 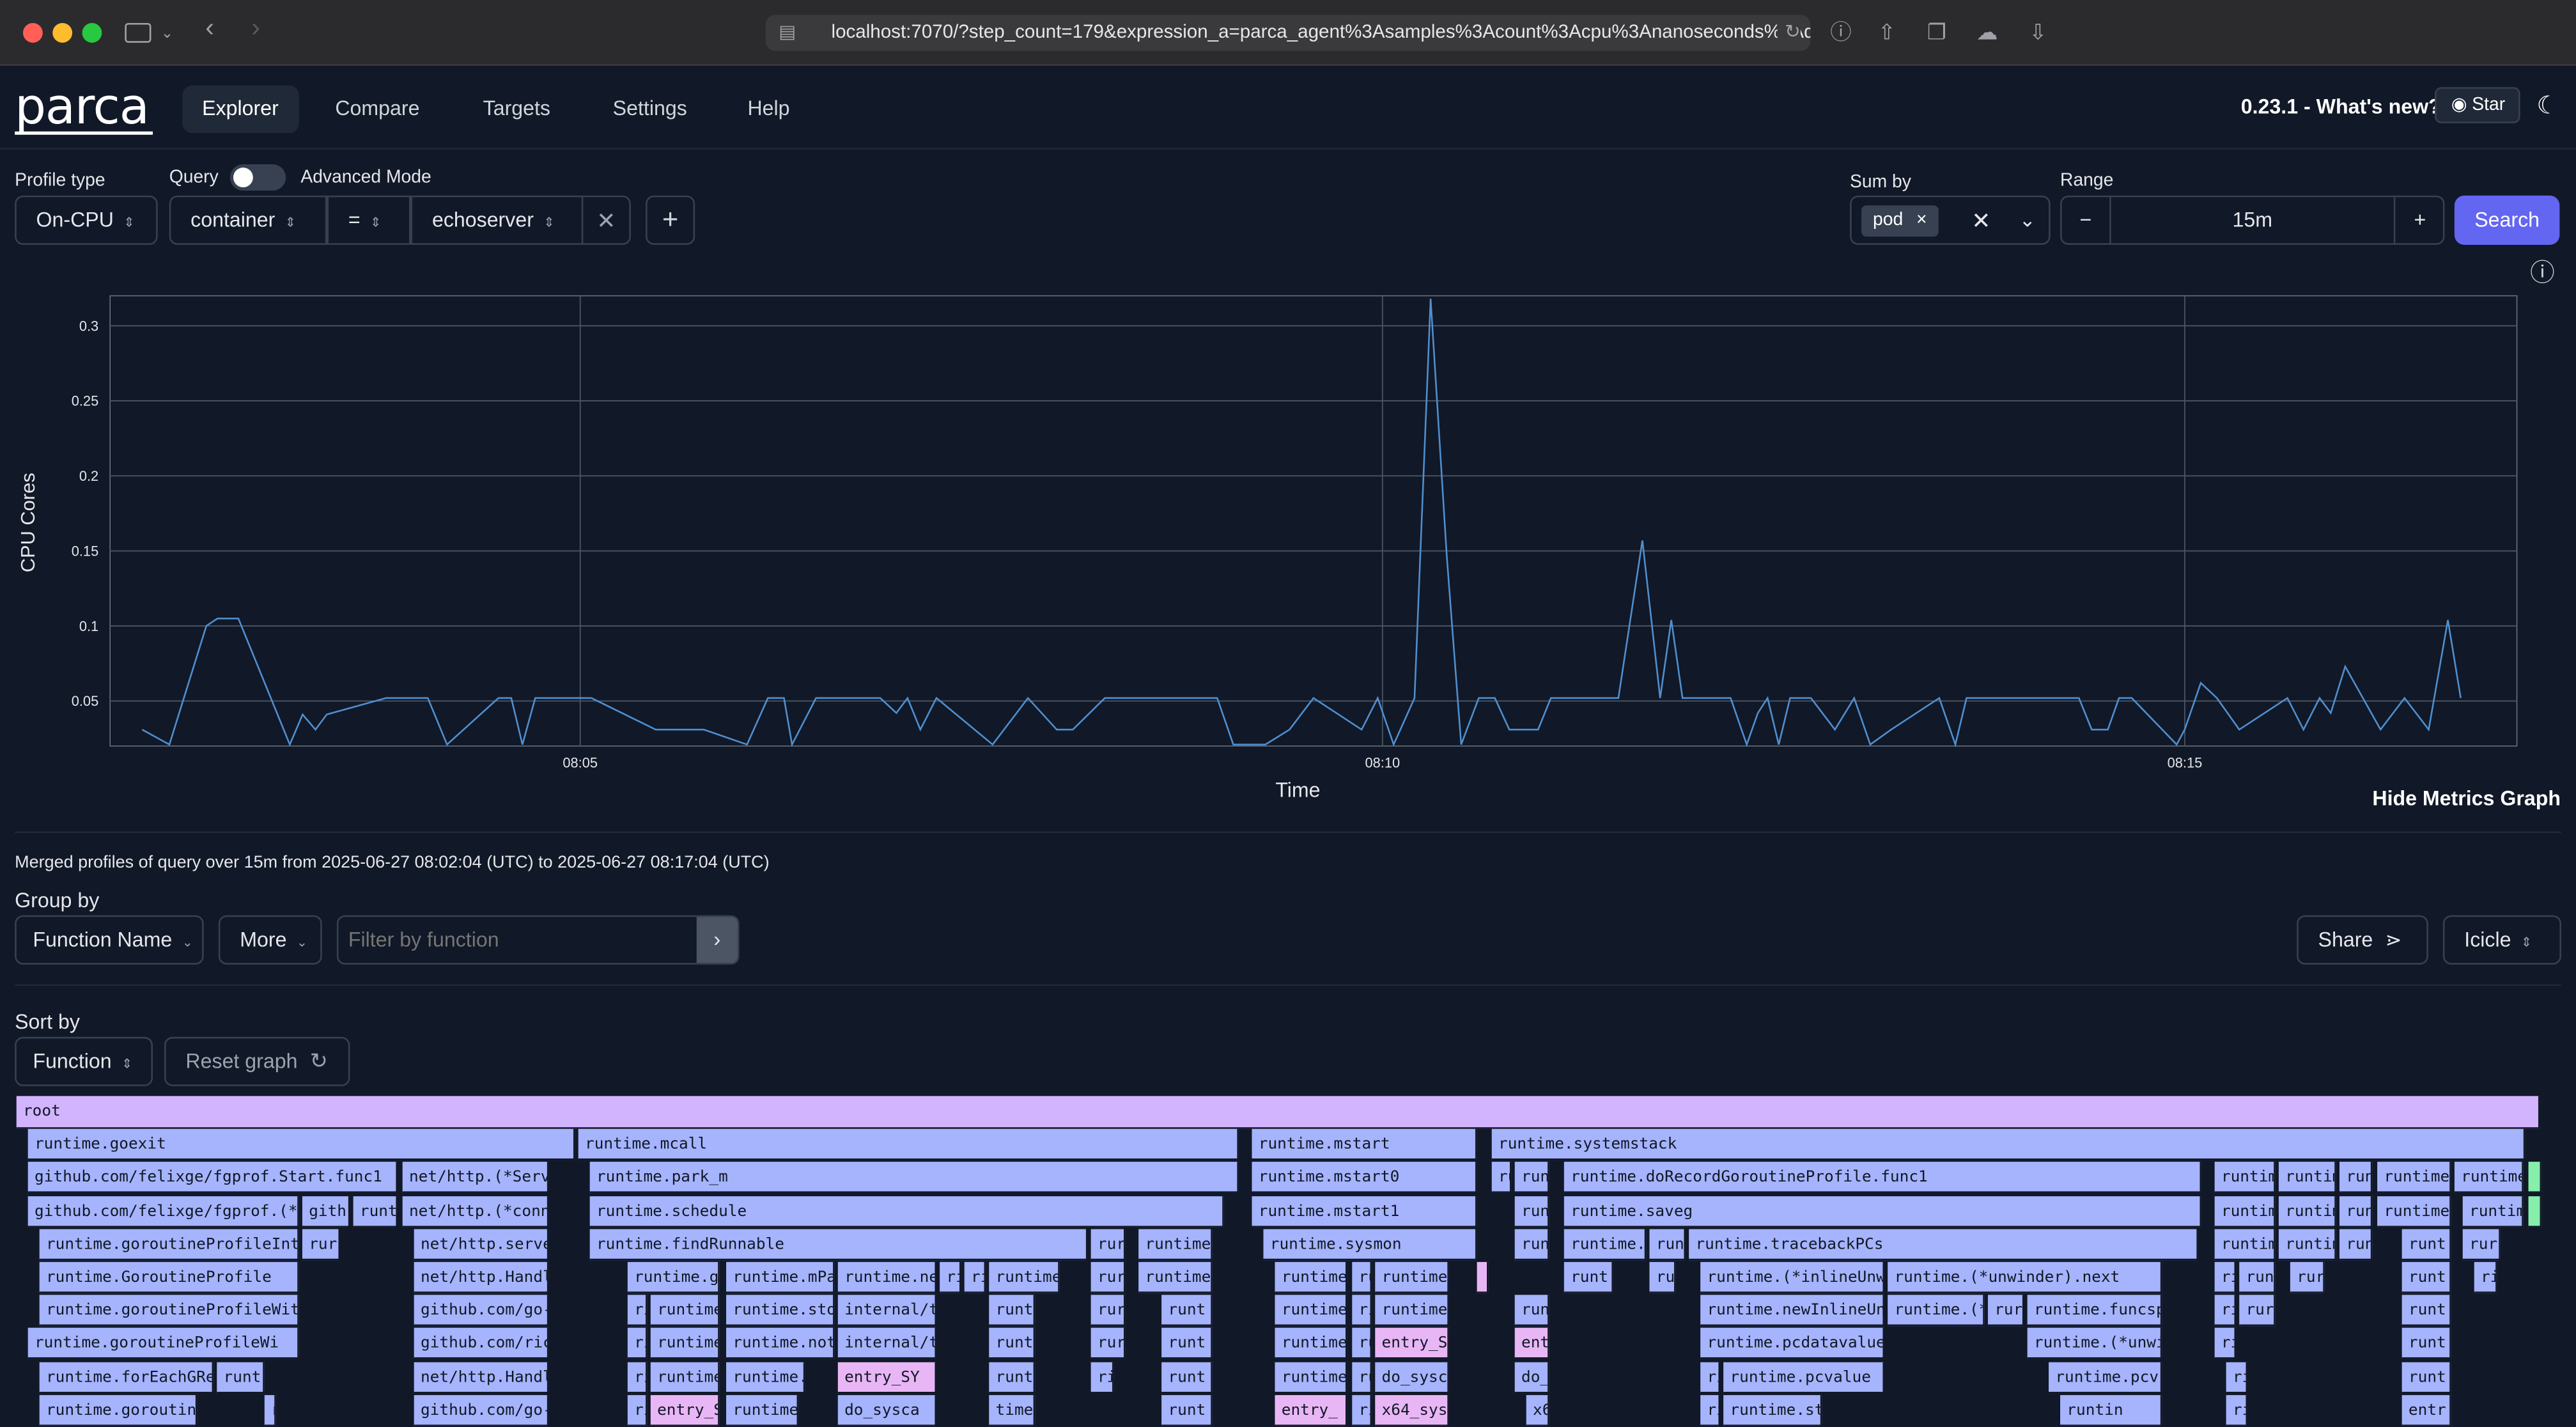 What do you see at coordinates (2547, 105) in the screenshot?
I see `dark-mode-toggle-icon: ☾` at bounding box center [2547, 105].